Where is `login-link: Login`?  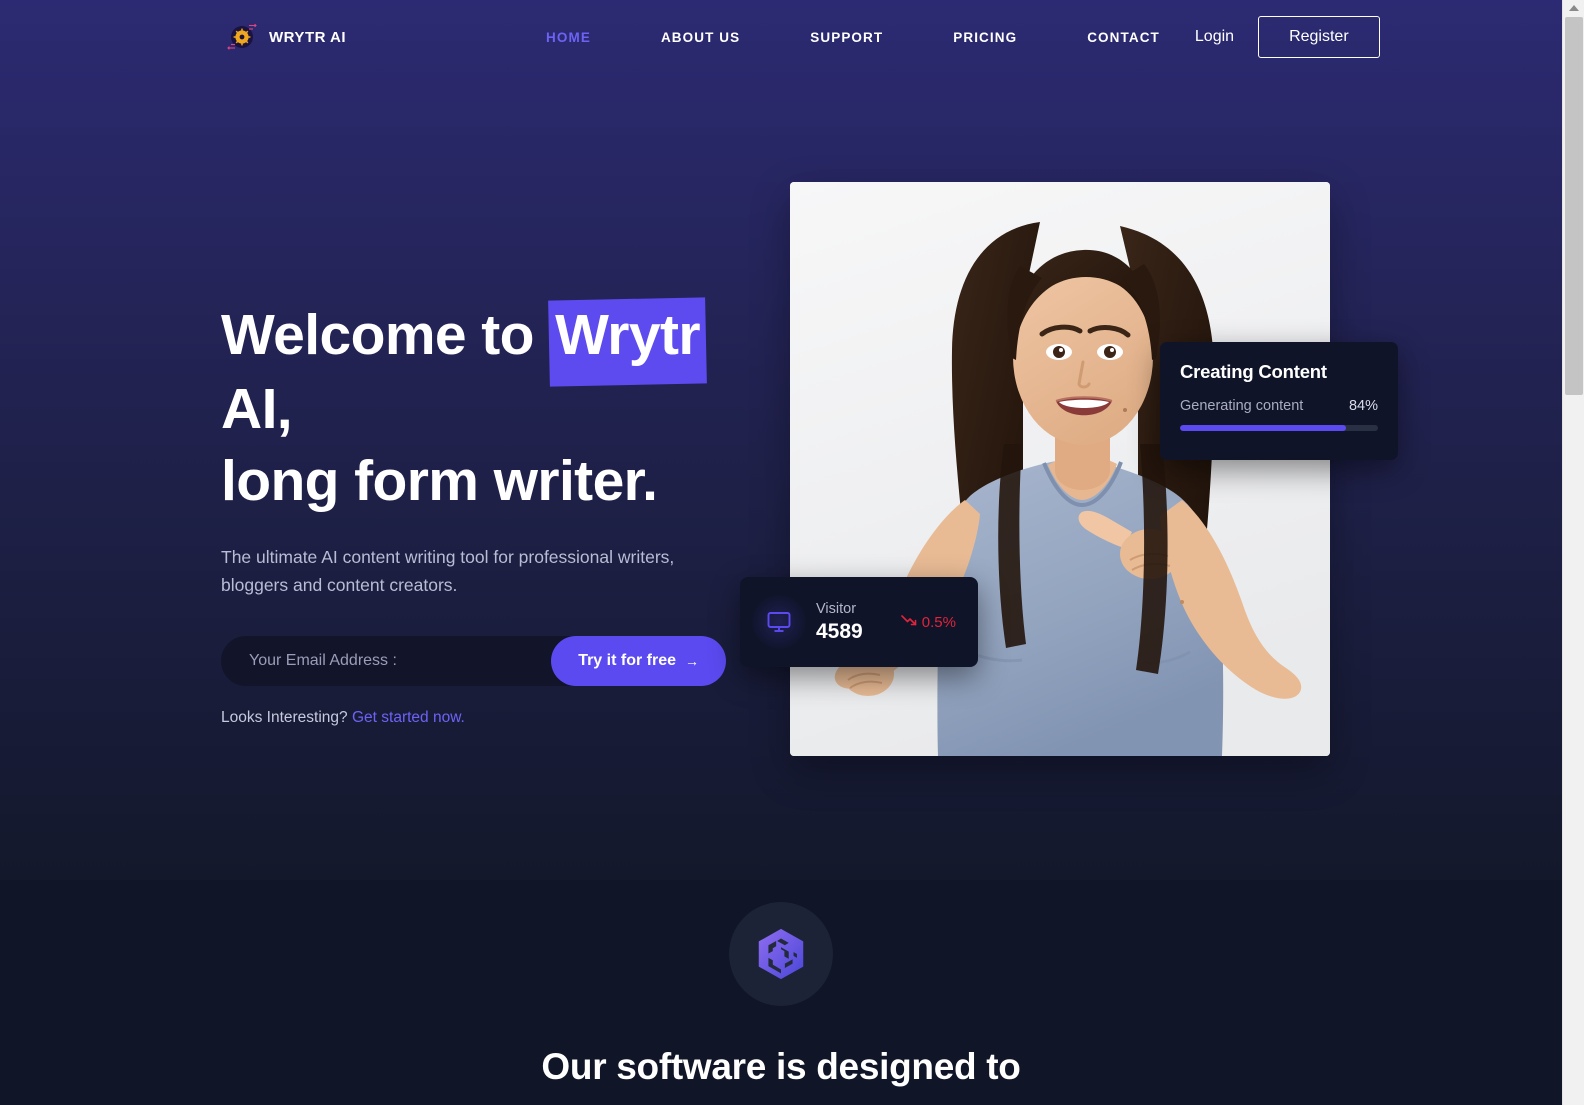
login-link: Login is located at coordinates (1214, 37).